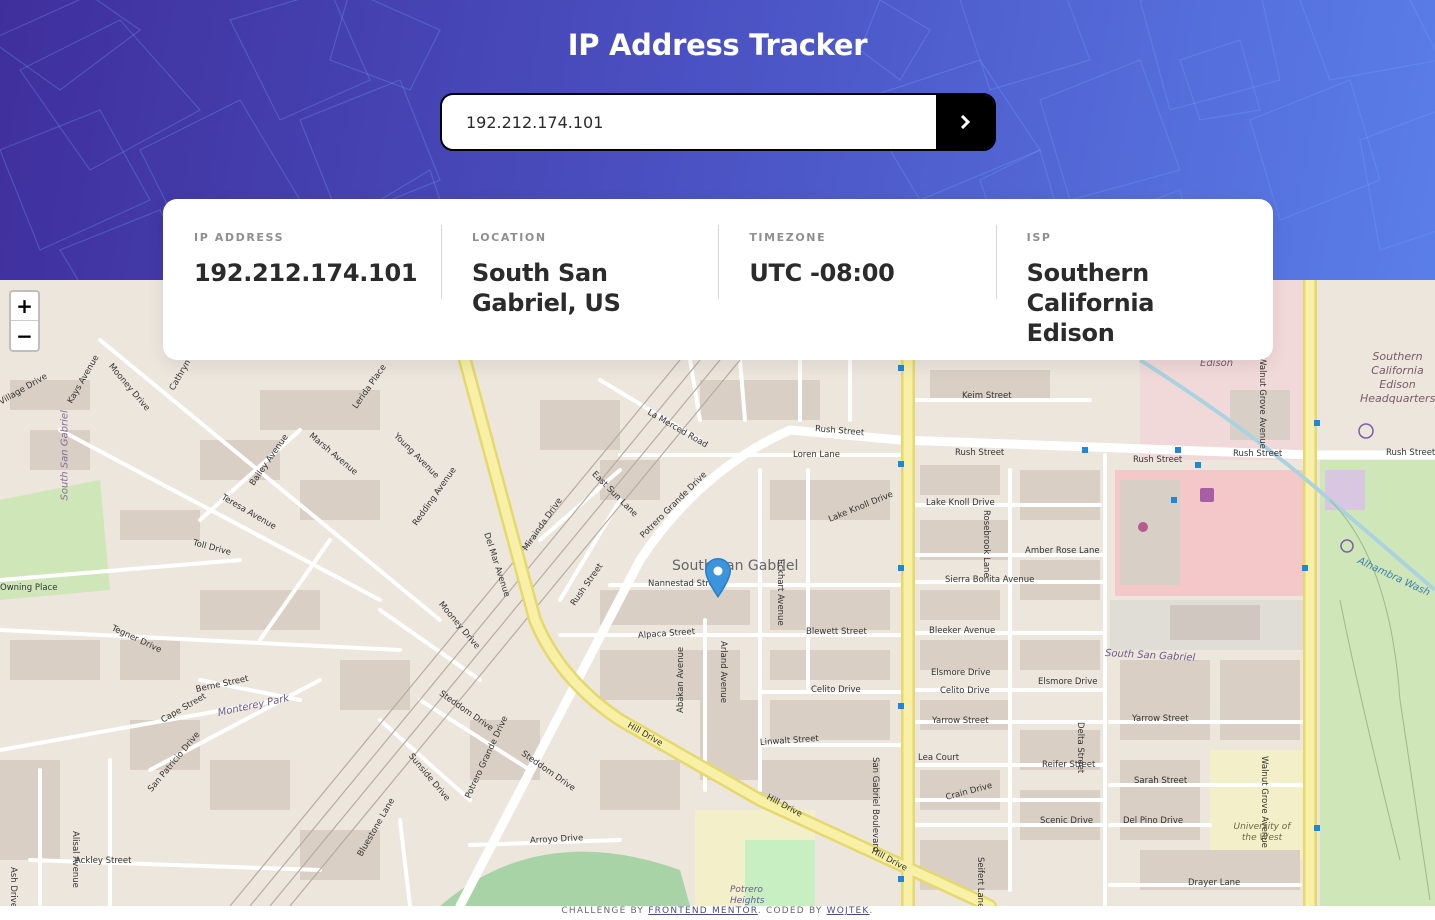 This screenshot has width=1435, height=920. Describe the element at coordinates (302, 292) in the screenshot. I see `info-ip-address: IP ADDRESS 192.212.174.101` at that location.